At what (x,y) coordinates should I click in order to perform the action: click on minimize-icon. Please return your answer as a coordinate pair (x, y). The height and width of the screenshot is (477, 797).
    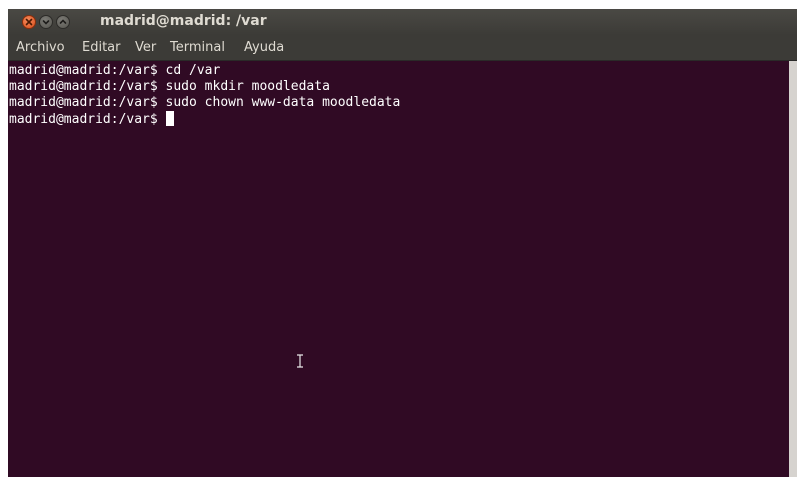
    Looking at the image, I should click on (46, 22).